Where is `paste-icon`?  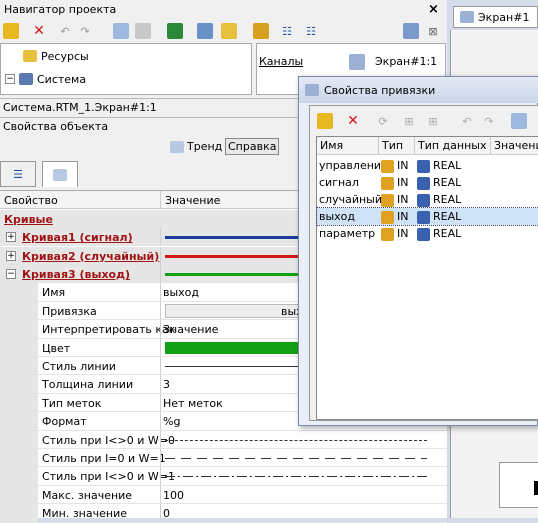
paste-icon is located at coordinates (143, 31).